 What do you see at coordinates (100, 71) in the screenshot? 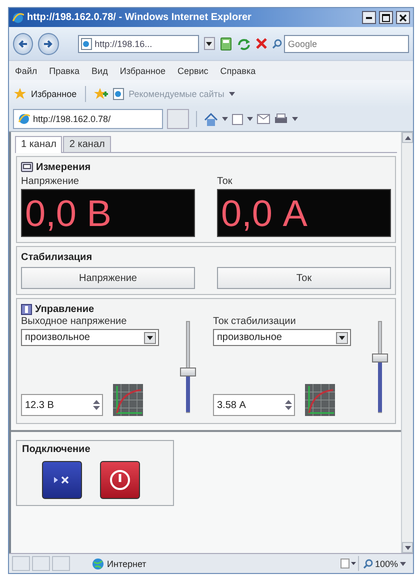
I see `menu-item: Вид` at bounding box center [100, 71].